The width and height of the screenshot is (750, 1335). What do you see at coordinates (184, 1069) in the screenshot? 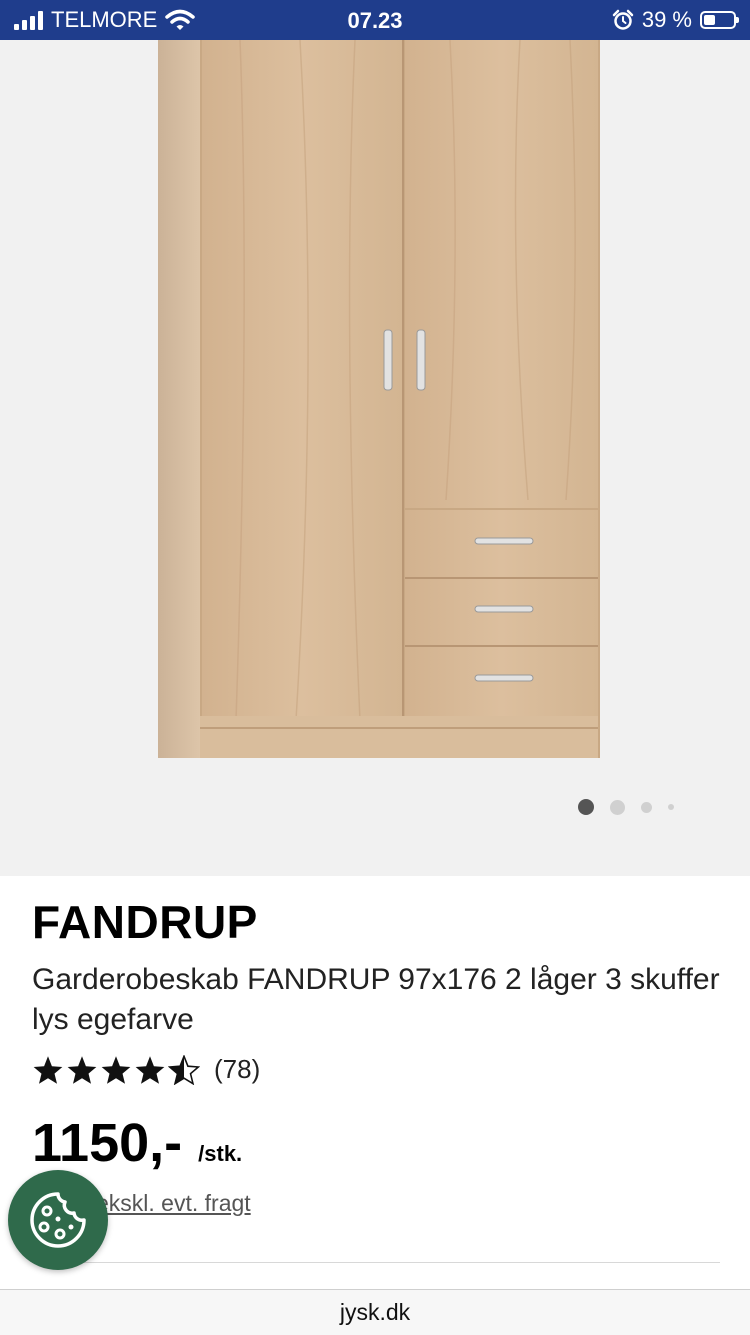
I see `half-star-icon` at bounding box center [184, 1069].